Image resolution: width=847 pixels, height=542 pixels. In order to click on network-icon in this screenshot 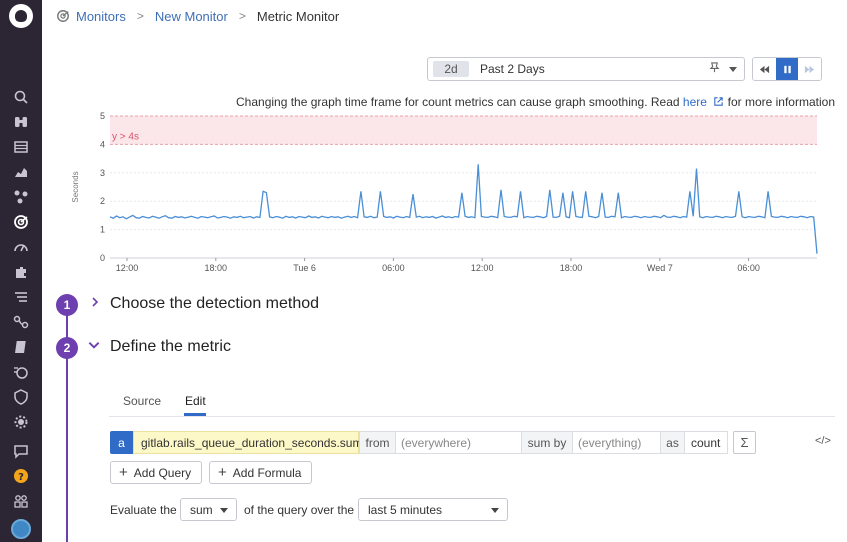, I will do `click(21, 322)`.